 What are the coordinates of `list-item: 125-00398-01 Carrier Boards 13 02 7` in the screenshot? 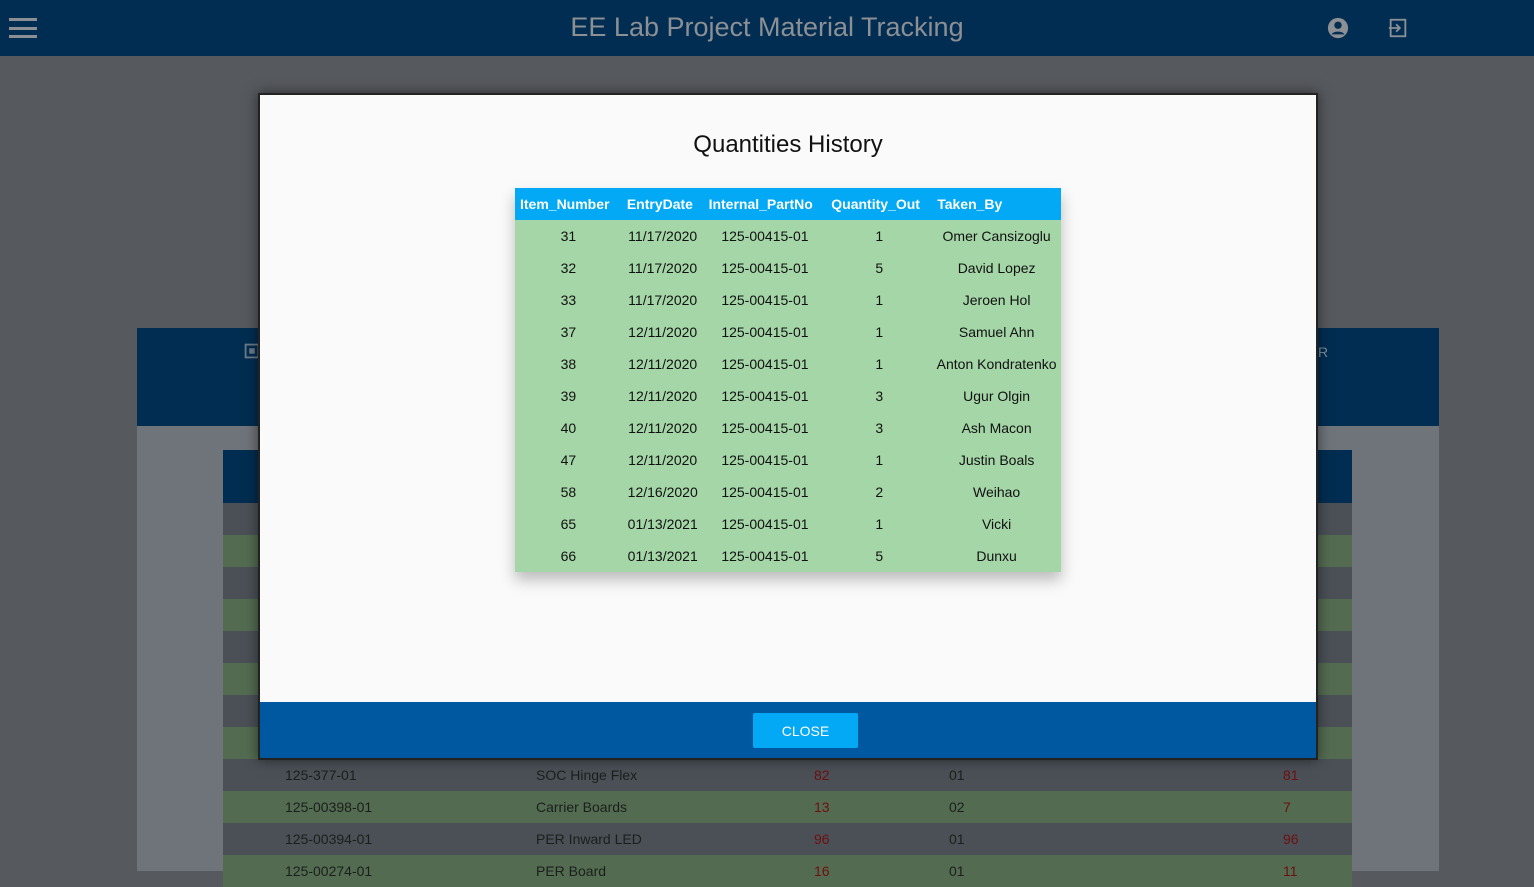 It's located at (787, 807).